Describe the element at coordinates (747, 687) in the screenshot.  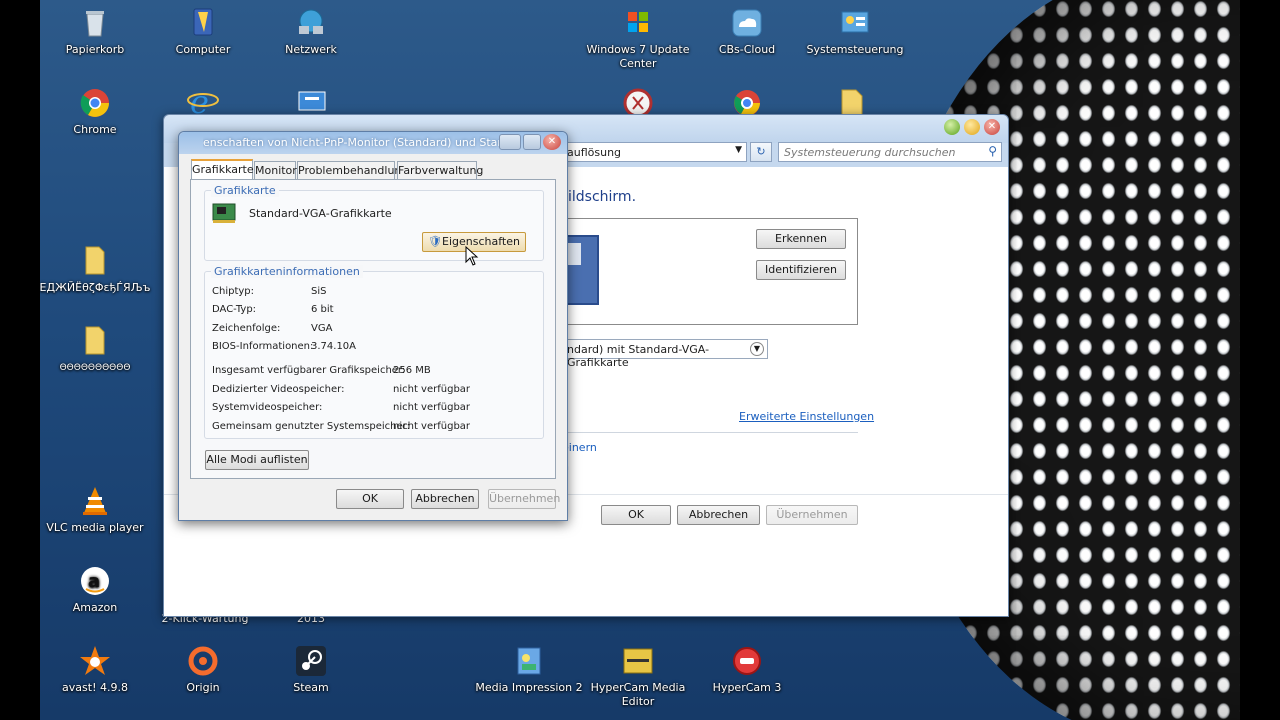
I see `desktop-icon-label: HyperCam 3` at that location.